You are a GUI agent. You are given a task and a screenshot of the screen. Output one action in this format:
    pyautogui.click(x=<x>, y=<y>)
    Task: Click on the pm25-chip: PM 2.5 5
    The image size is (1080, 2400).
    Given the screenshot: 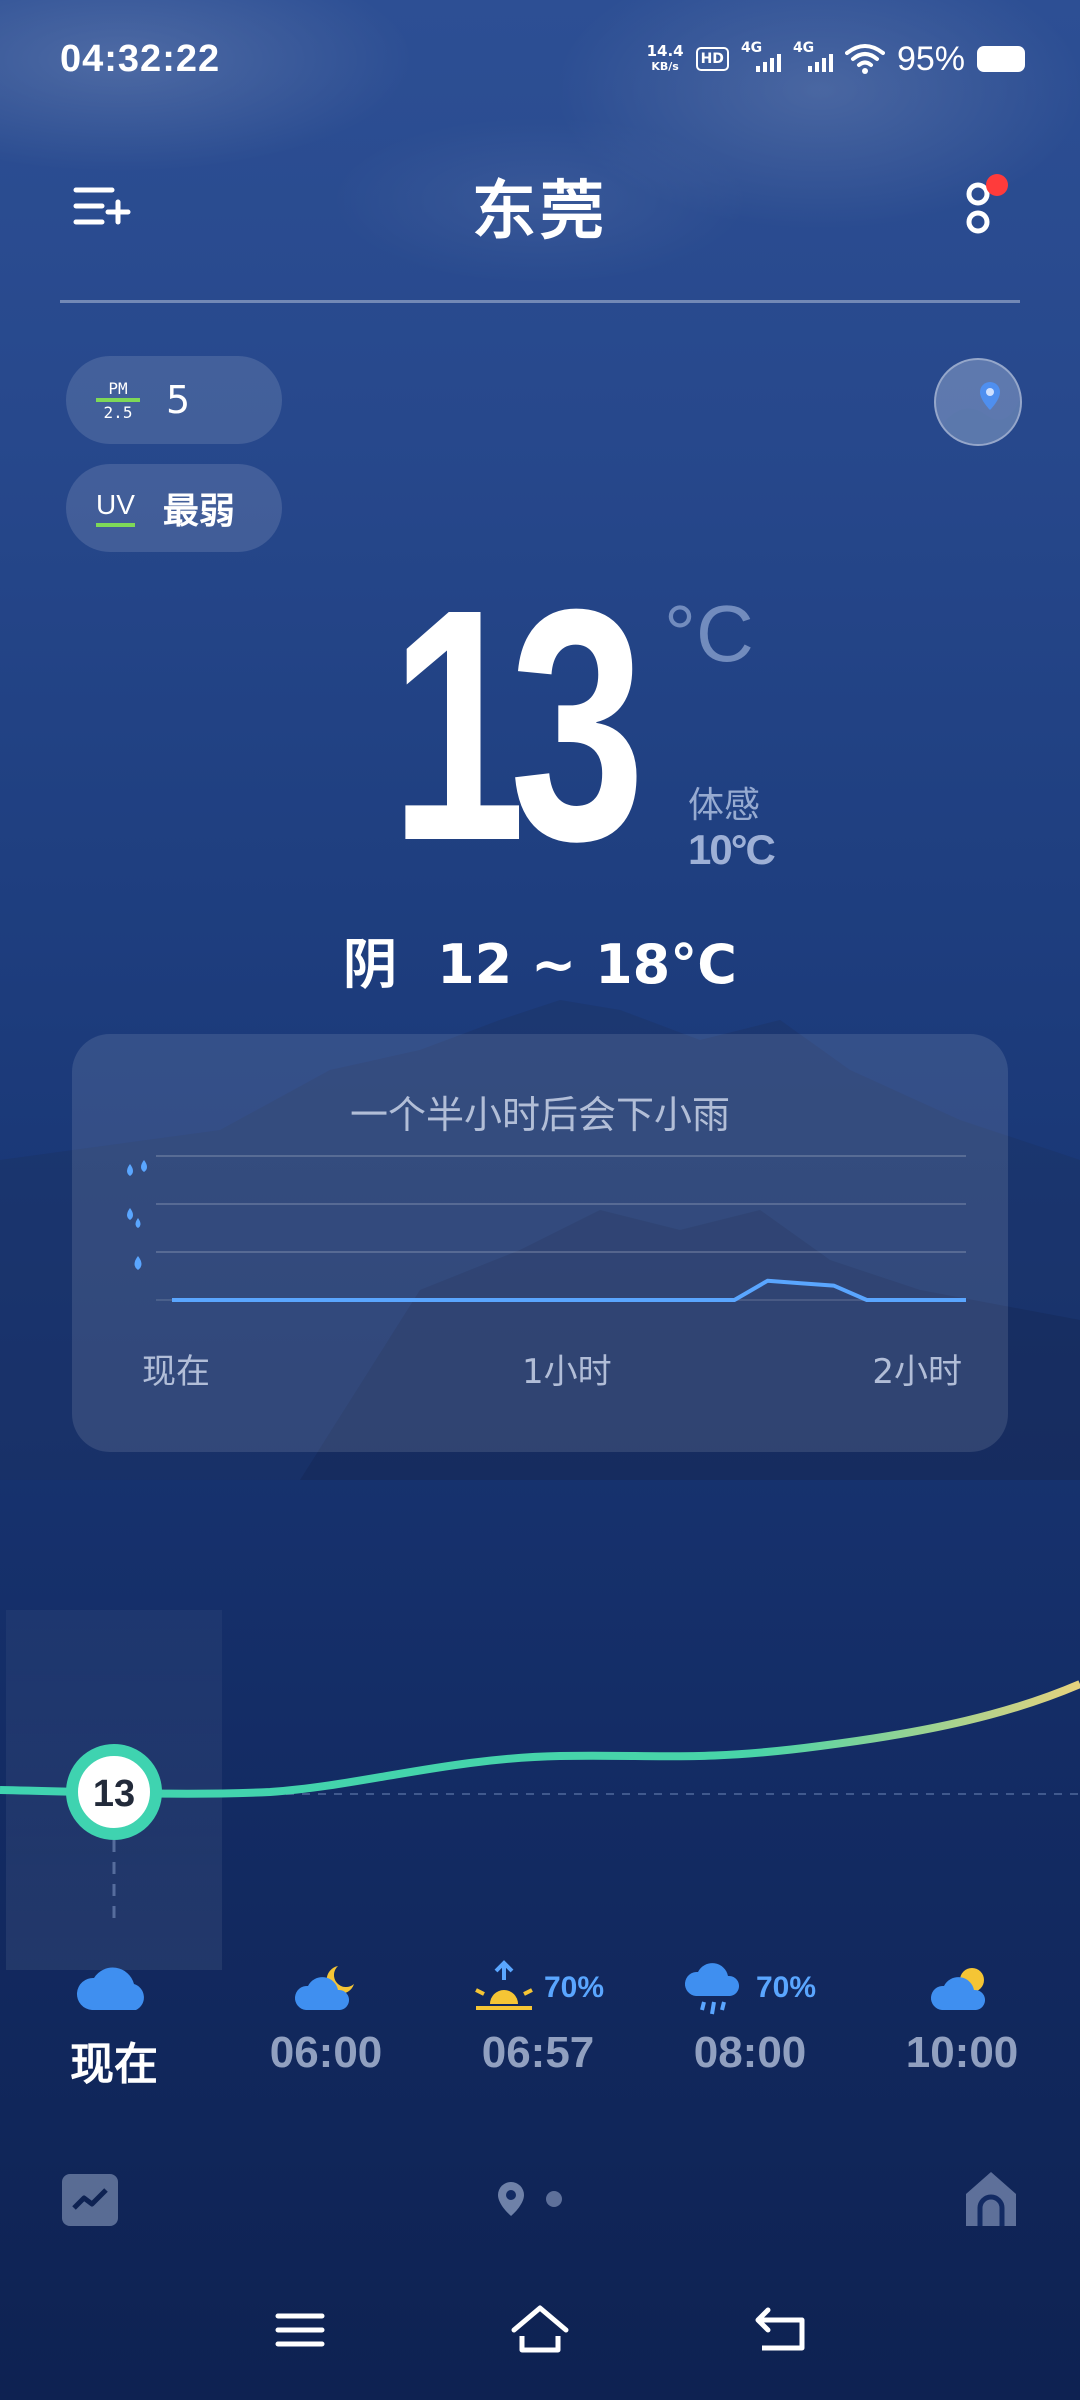 What is the action you would take?
    pyautogui.click(x=174, y=400)
    